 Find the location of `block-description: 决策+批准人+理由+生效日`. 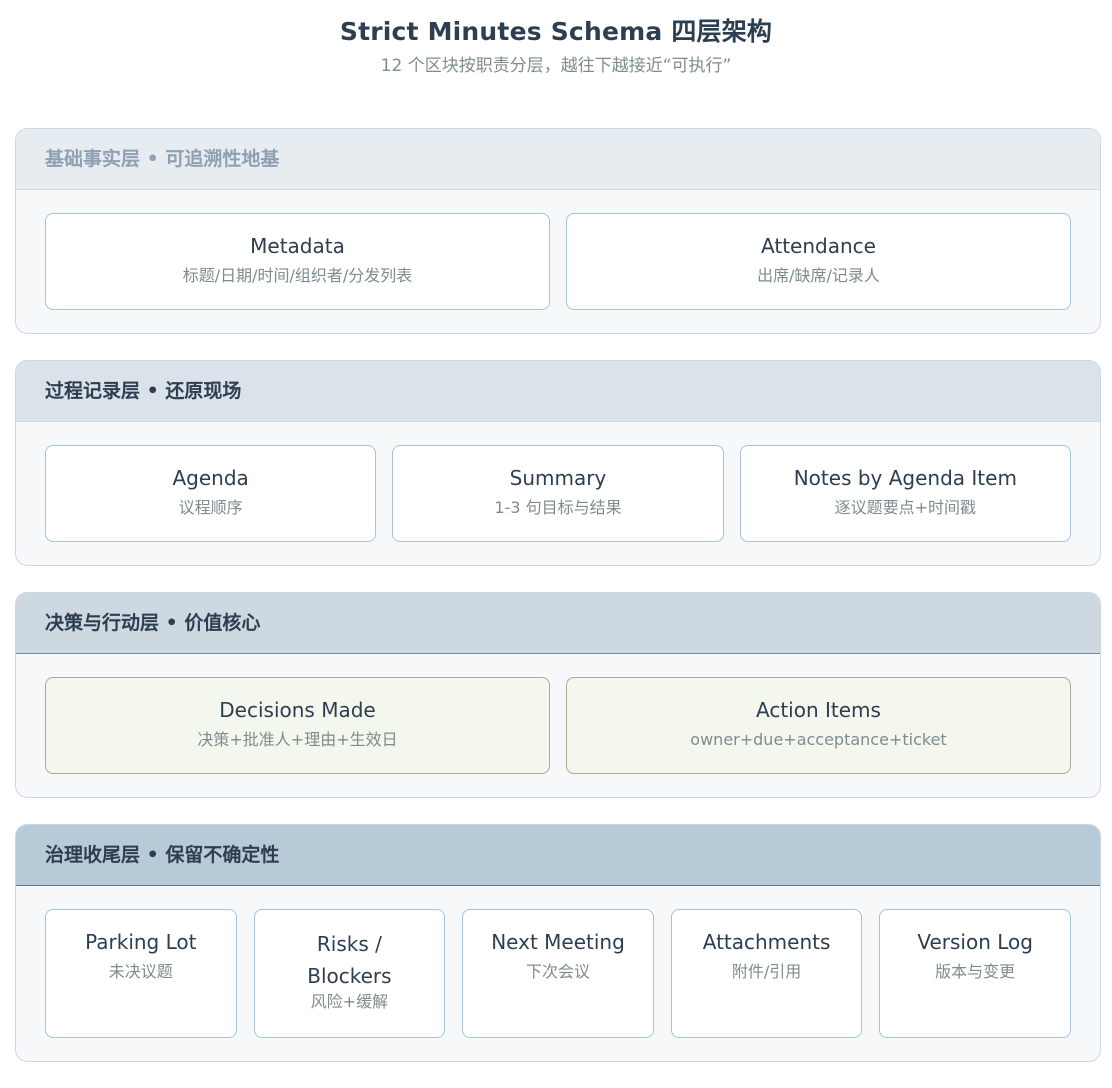

block-description: 决策+批准人+理由+生效日 is located at coordinates (297, 739).